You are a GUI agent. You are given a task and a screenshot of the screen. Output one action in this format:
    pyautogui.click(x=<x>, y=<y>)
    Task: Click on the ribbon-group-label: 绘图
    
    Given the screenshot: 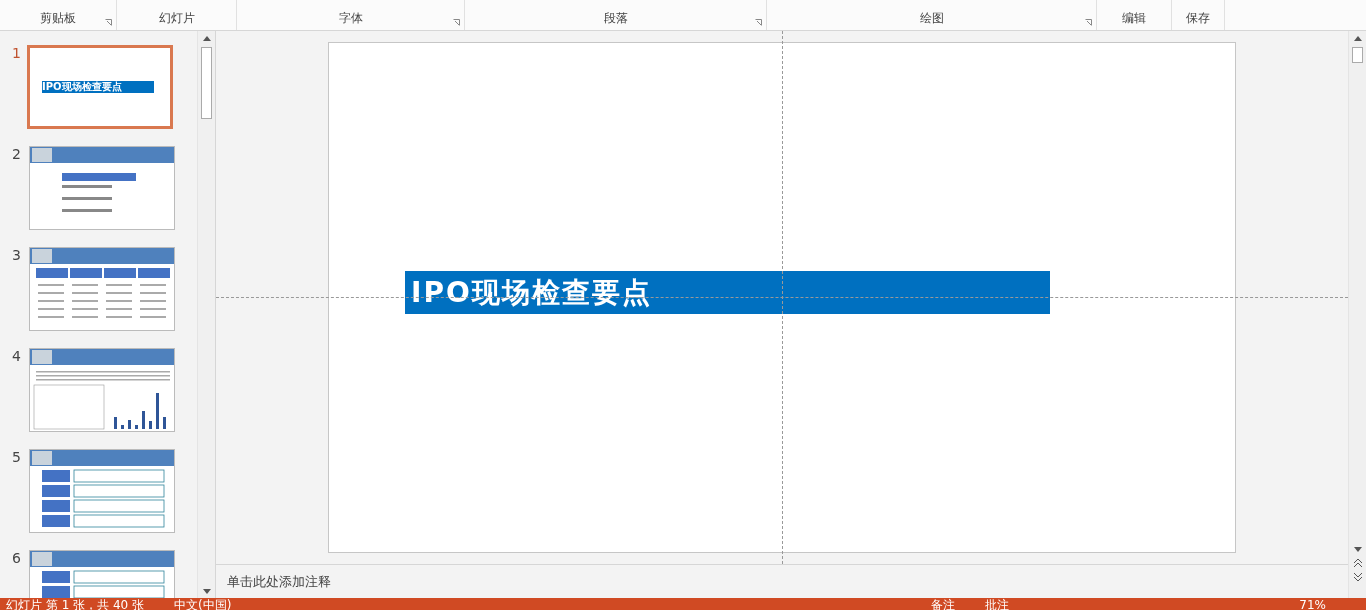 What is the action you would take?
    pyautogui.click(x=931, y=18)
    